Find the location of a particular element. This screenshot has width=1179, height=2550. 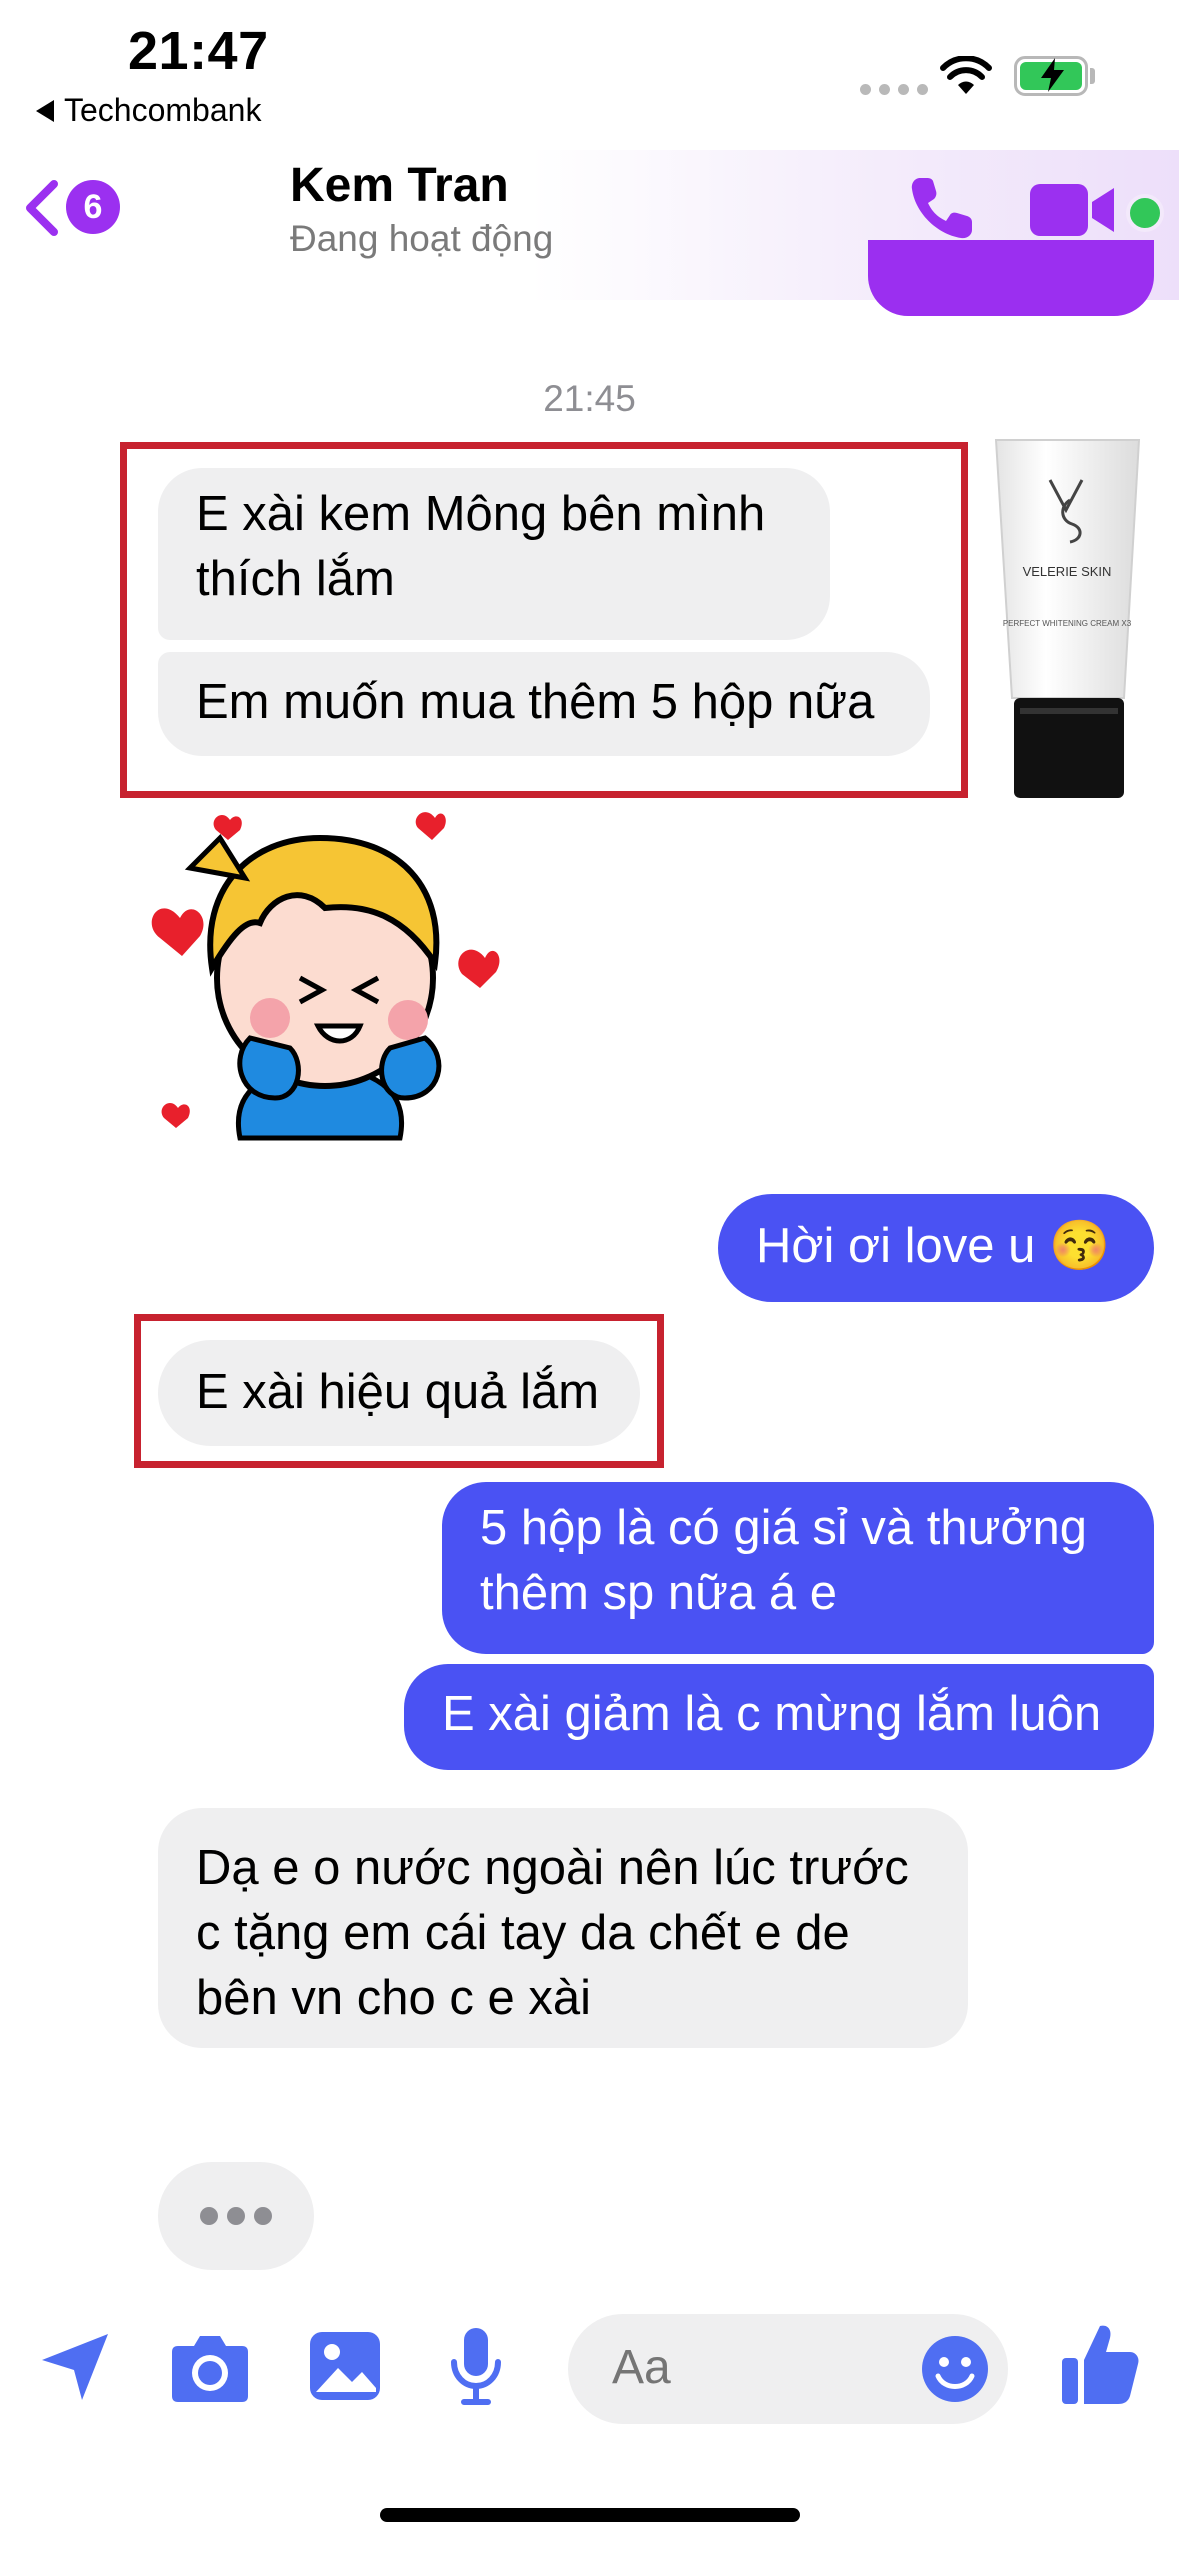

message-input is located at coordinates (752, 2367).